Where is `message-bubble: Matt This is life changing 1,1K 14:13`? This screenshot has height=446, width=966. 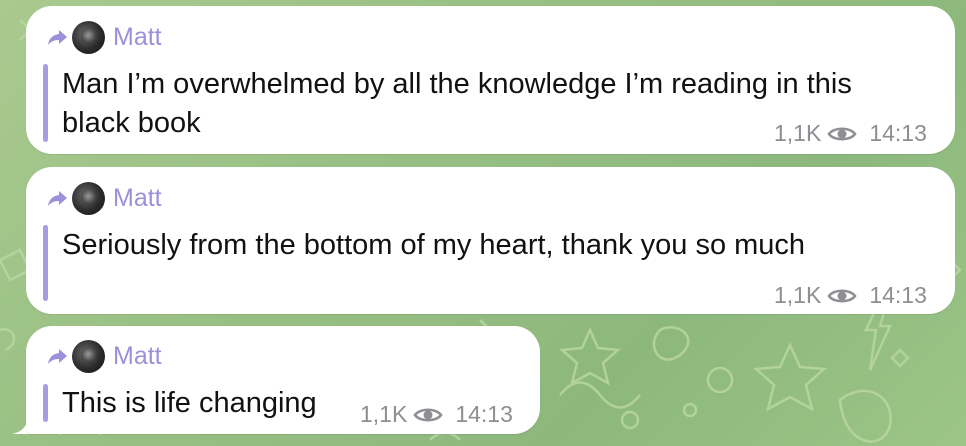
message-bubble: Matt This is life changing 1,1K 14:13 is located at coordinates (283, 380).